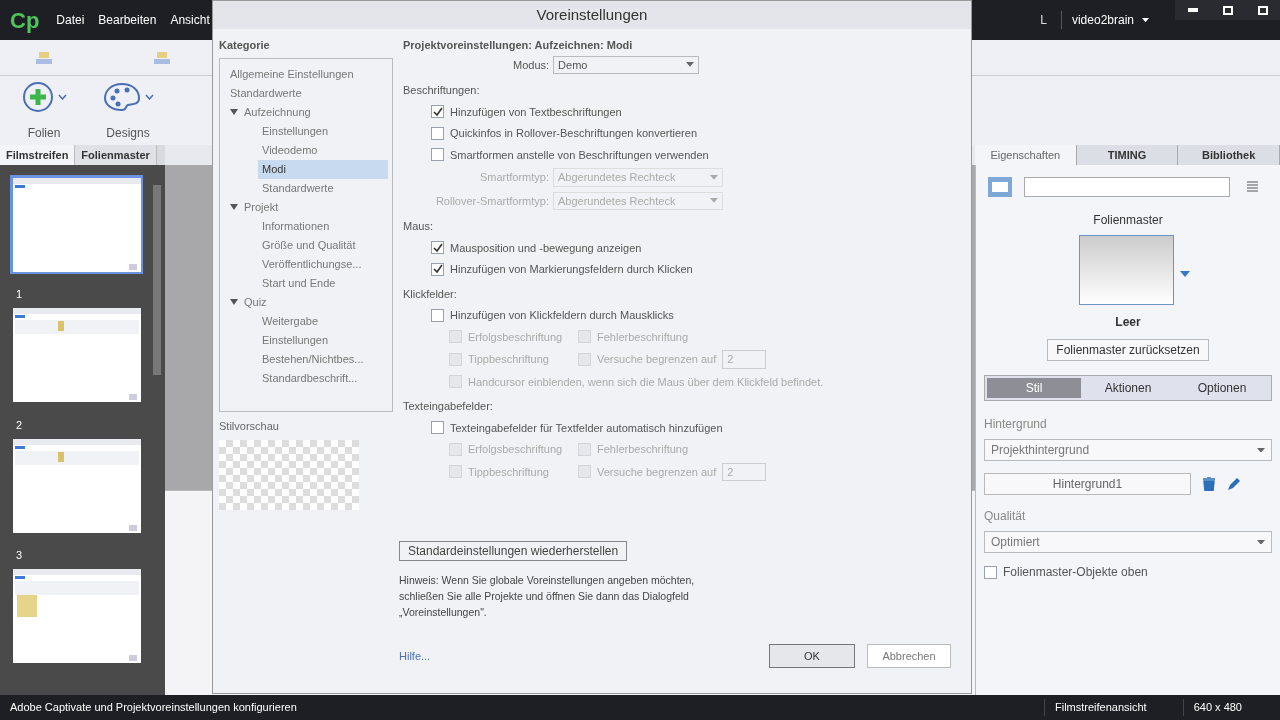 The width and height of the screenshot is (1280, 720). What do you see at coordinates (1043, 20) in the screenshot?
I see `layout-mode: L` at bounding box center [1043, 20].